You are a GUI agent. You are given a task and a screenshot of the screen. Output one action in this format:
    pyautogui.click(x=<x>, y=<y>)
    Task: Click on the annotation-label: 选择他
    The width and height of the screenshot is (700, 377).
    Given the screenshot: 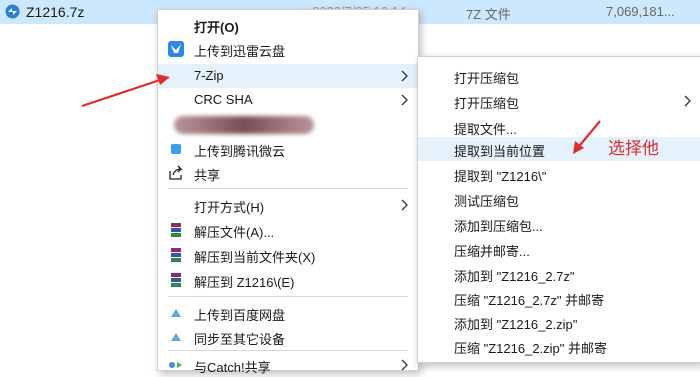 What is the action you would take?
    pyautogui.click(x=633, y=148)
    